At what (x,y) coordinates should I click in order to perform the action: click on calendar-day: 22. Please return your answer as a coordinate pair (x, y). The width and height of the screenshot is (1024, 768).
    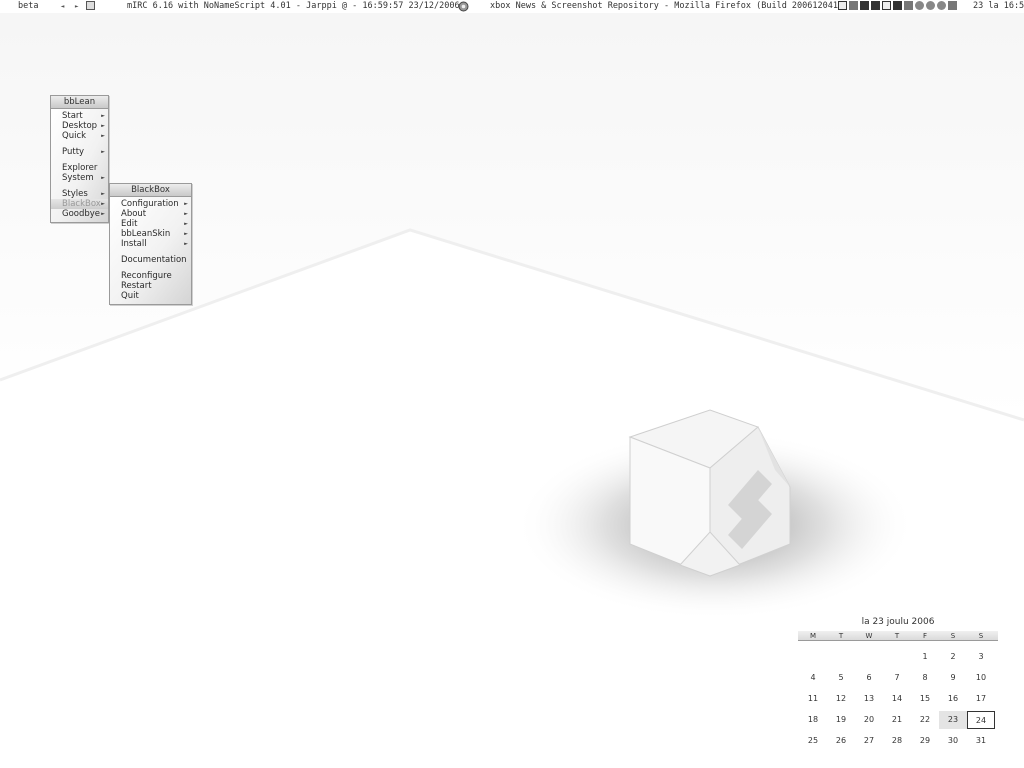
    Looking at the image, I should click on (925, 720).